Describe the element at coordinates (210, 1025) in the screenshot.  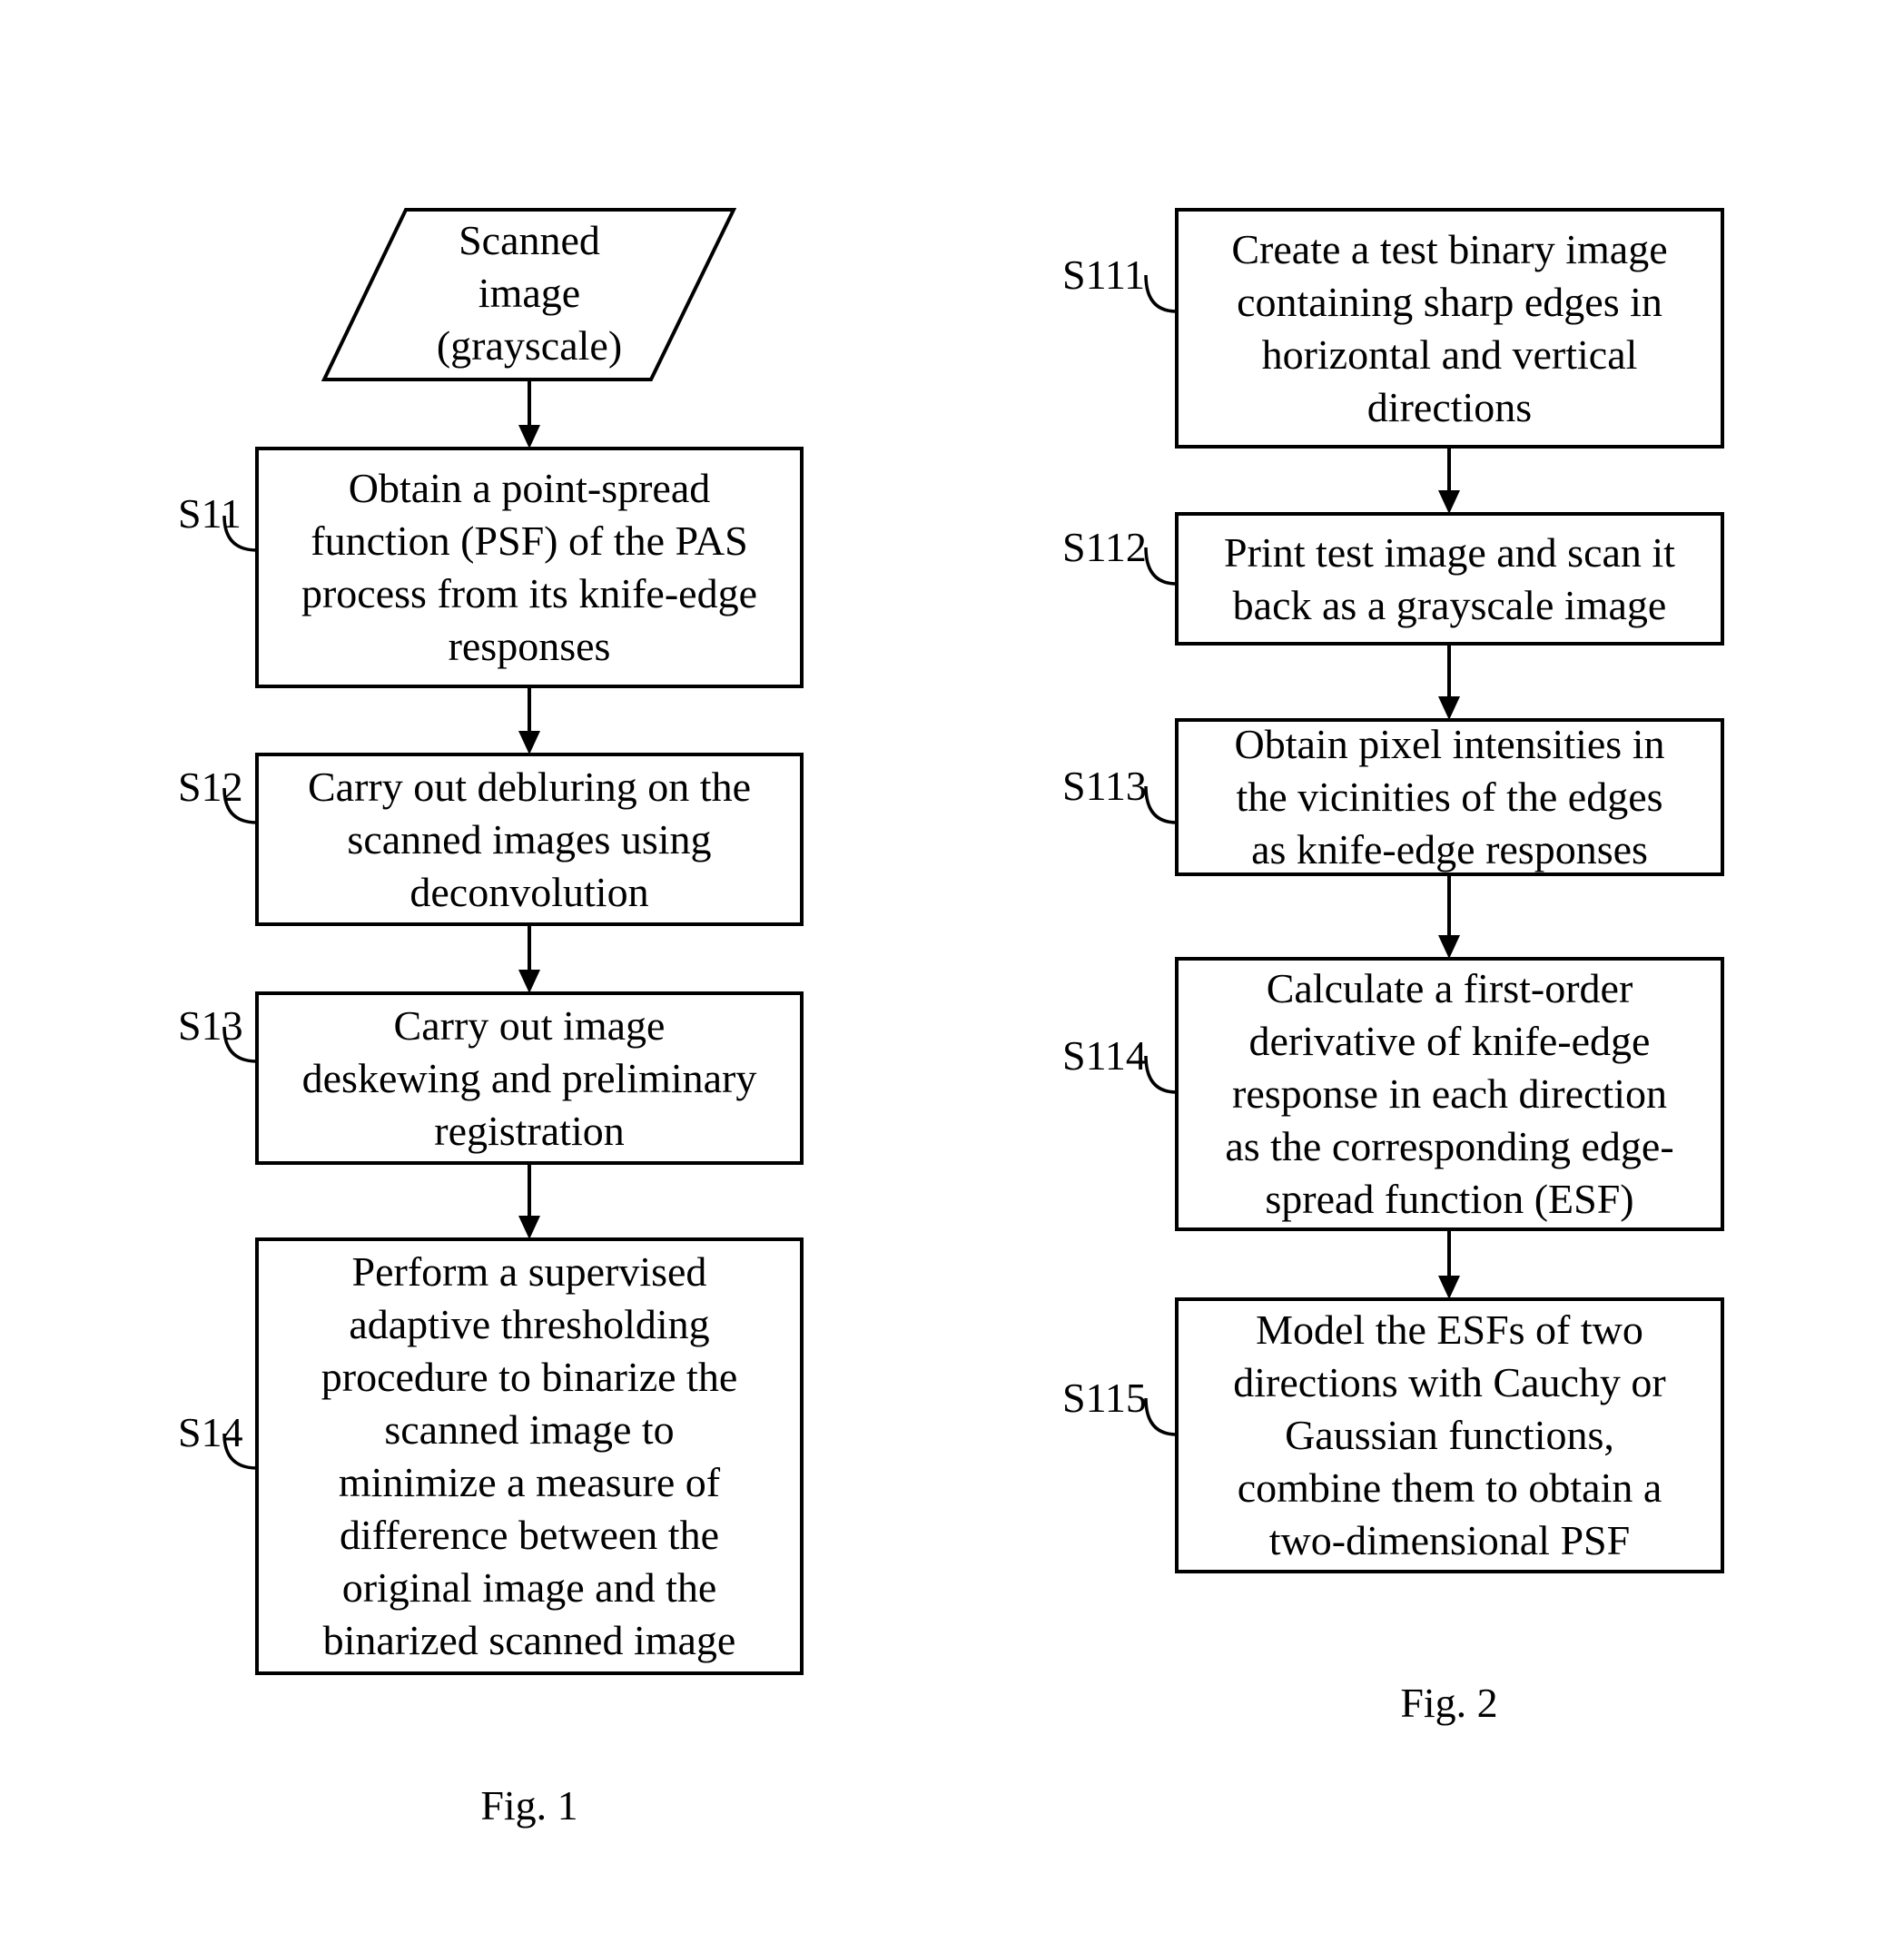
I see `step-label-s13: S13` at that location.